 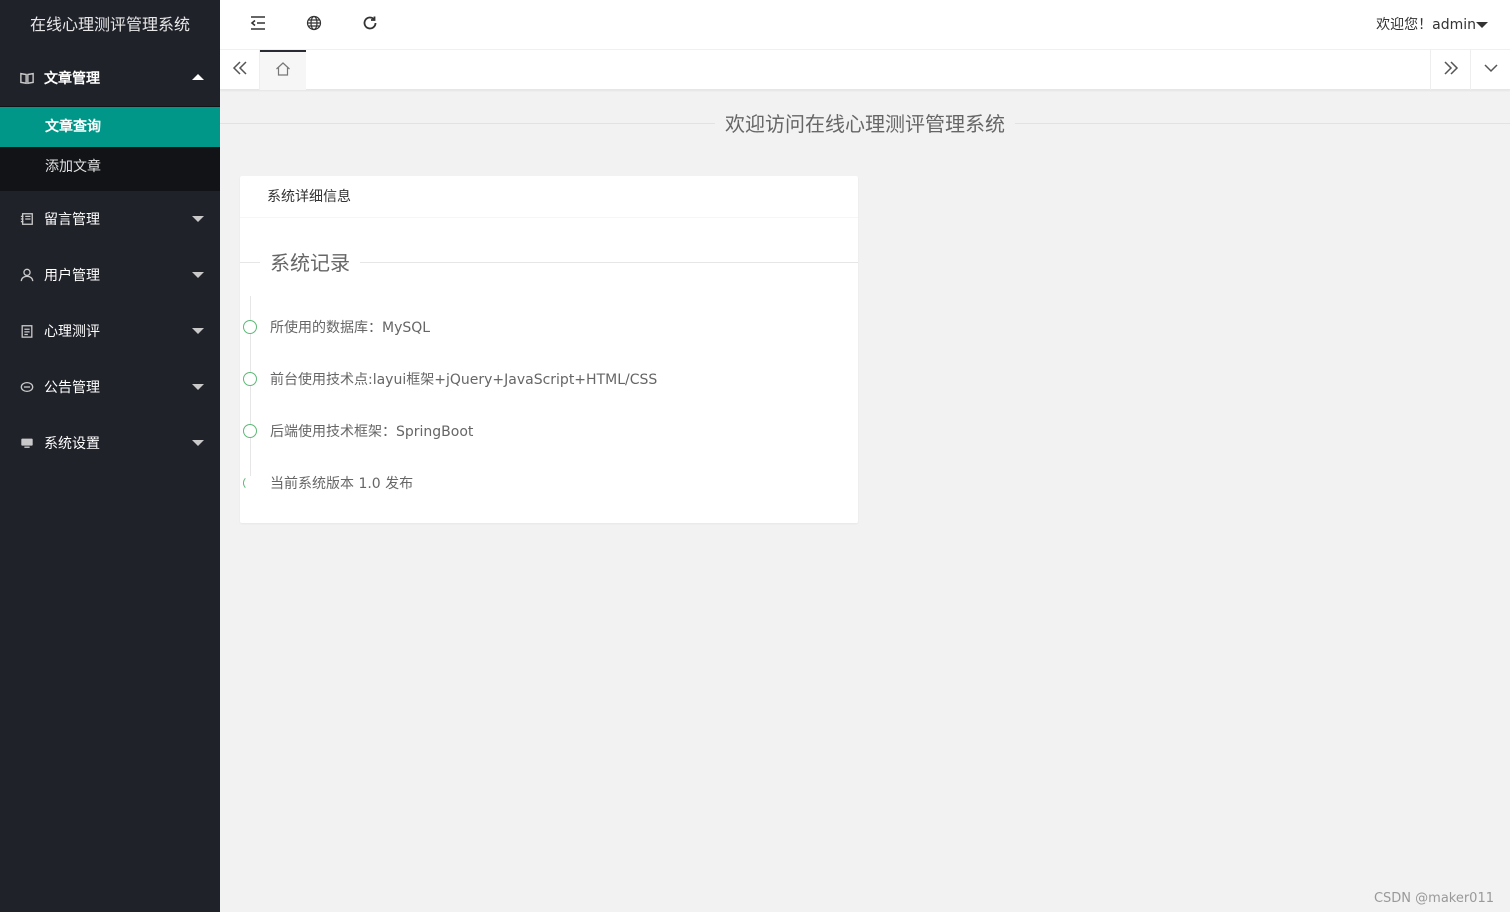 I want to click on timeline-text: 后端使用技术框架：SpringBoot, so click(x=372, y=432).